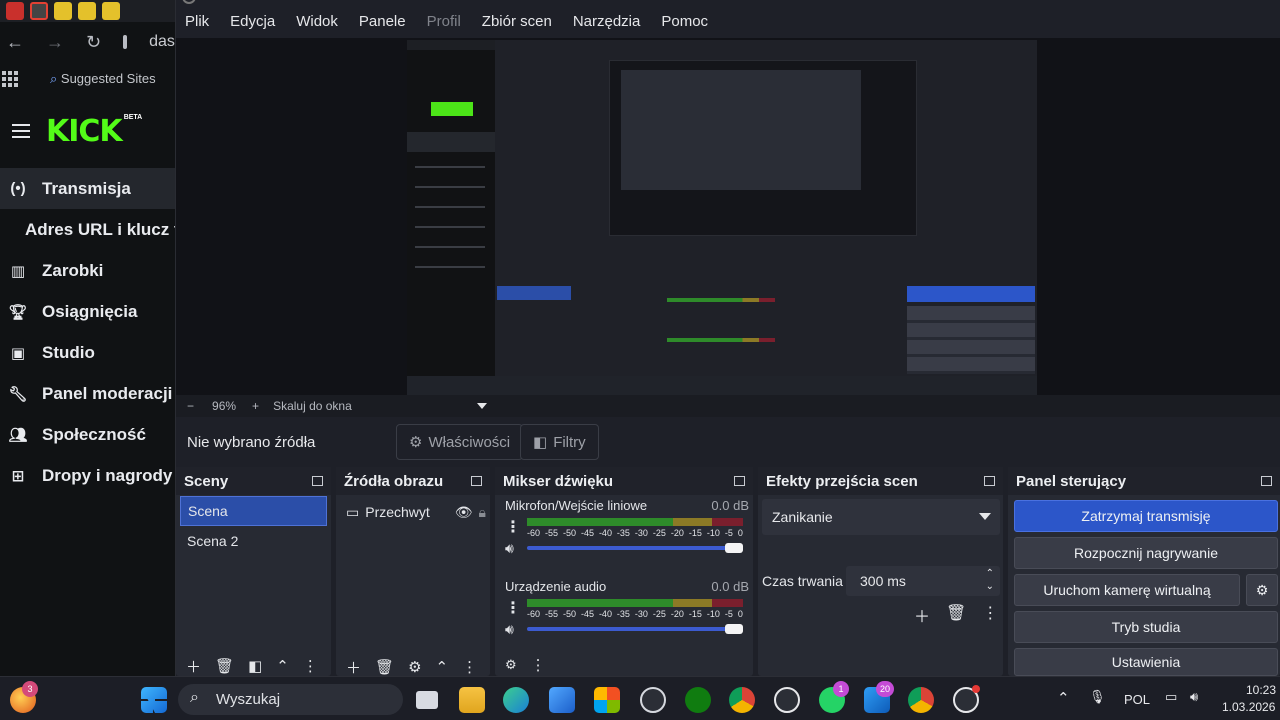  I want to click on settings-button: Ustawienia, so click(1146, 662).